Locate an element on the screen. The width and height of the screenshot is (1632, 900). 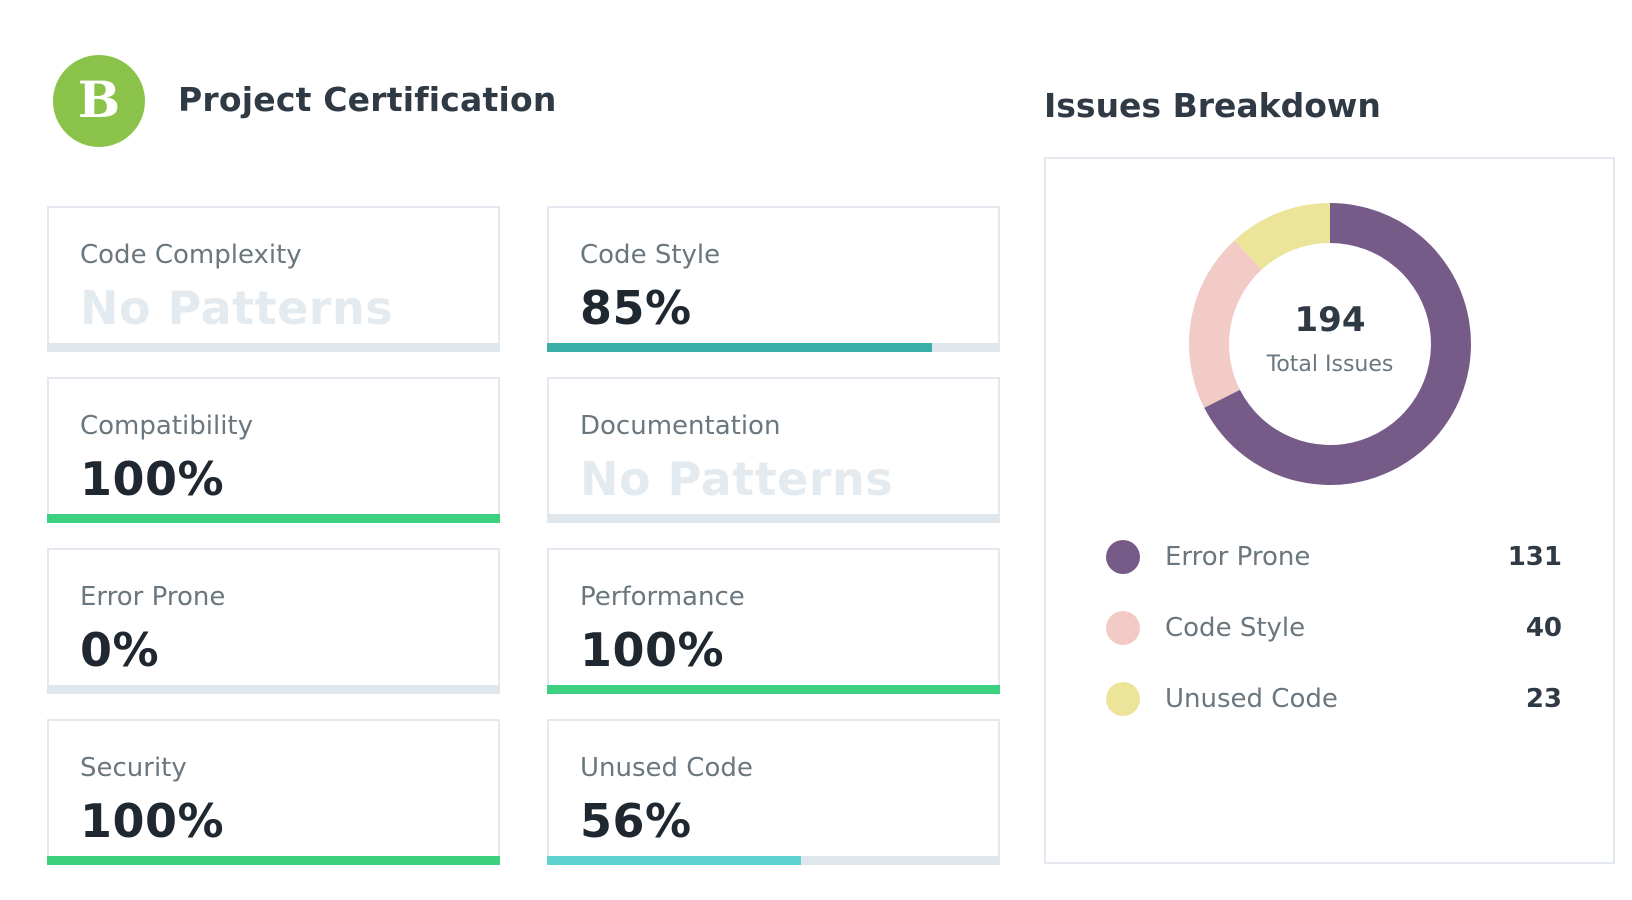
legend-label: Error Prone is located at coordinates (1238, 557).